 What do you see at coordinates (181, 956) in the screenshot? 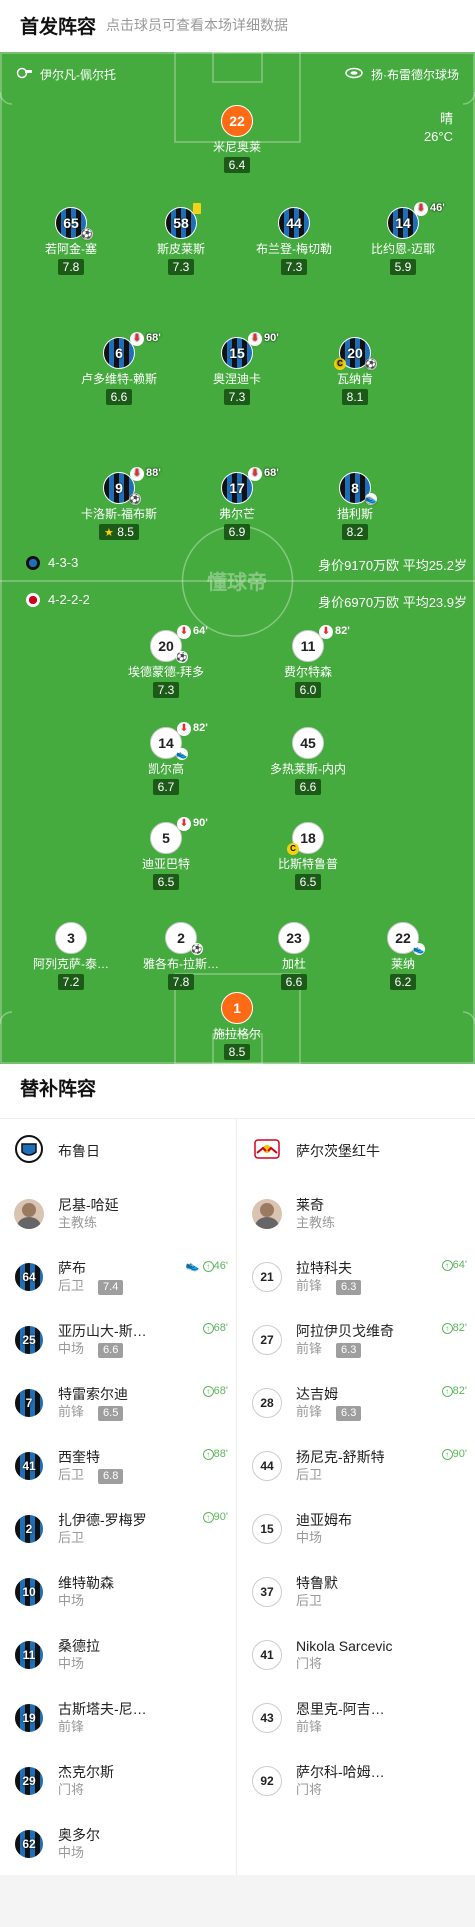
I see `player-away-def-2: 2 ⚽ 雅各布-拉斯… 7.8` at bounding box center [181, 956].